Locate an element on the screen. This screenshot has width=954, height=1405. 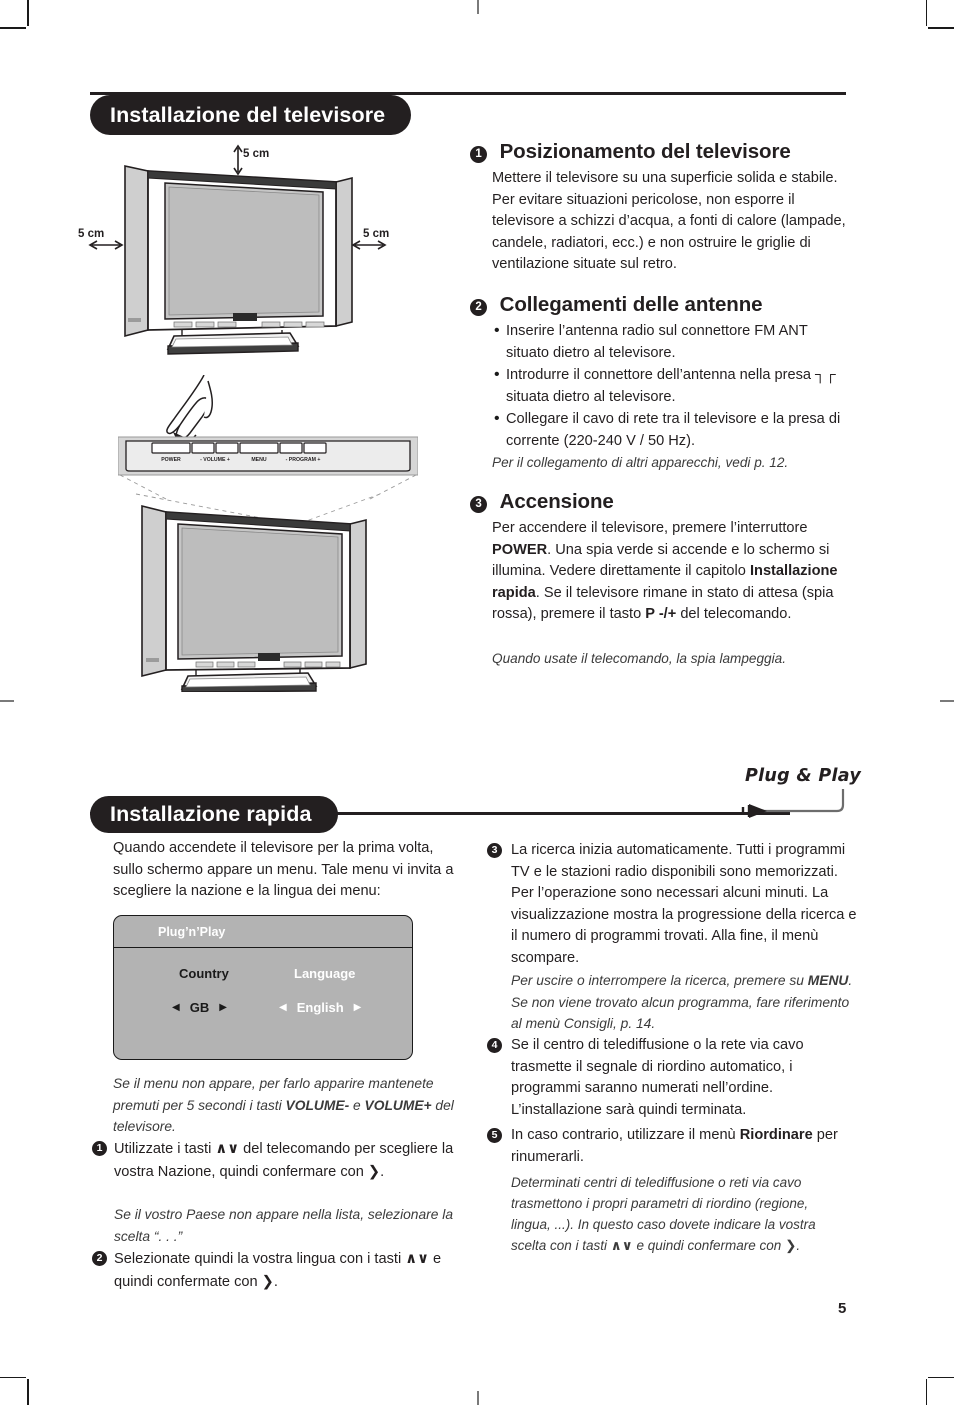
control-label-program: - PROGRAM + is located at coordinates (303, 460).